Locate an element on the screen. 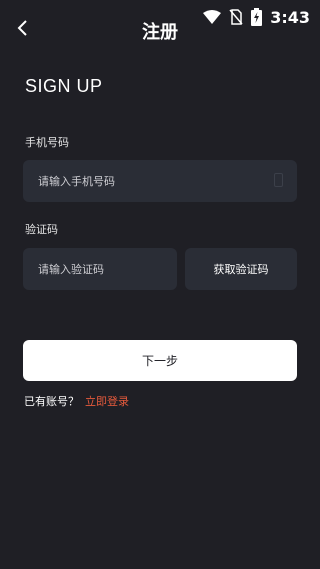 The image size is (320, 569). code-label: 验证码 is located at coordinates (41, 229).